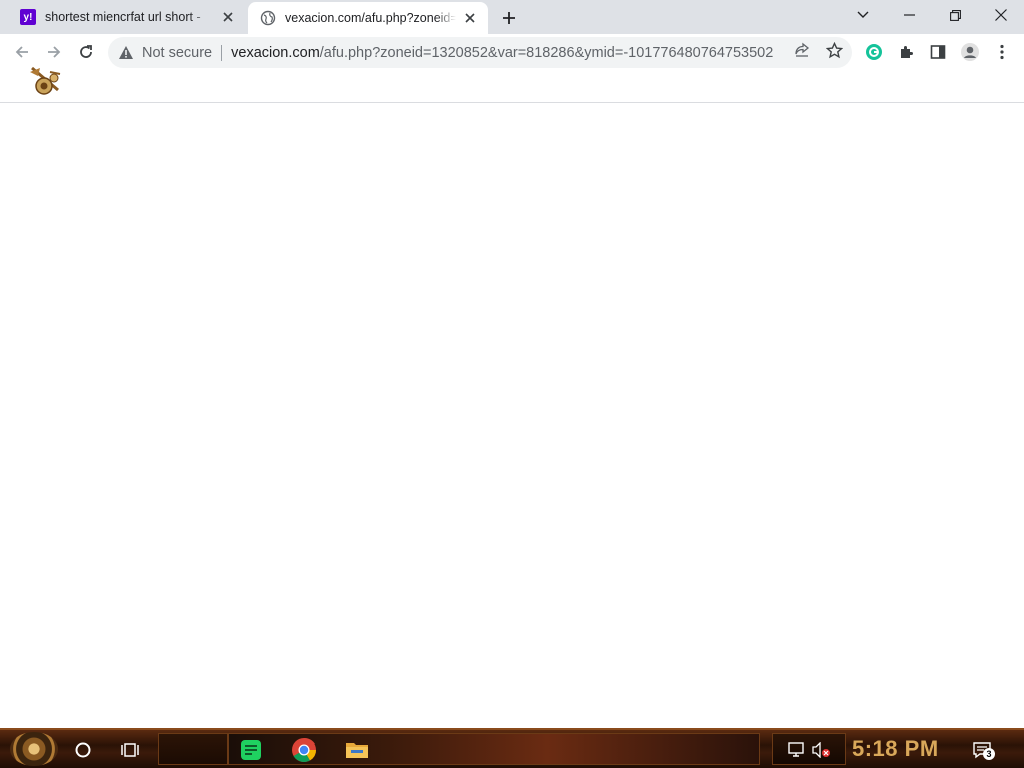  What do you see at coordinates (177, 53) in the screenshot?
I see `security-label: Not secure` at bounding box center [177, 53].